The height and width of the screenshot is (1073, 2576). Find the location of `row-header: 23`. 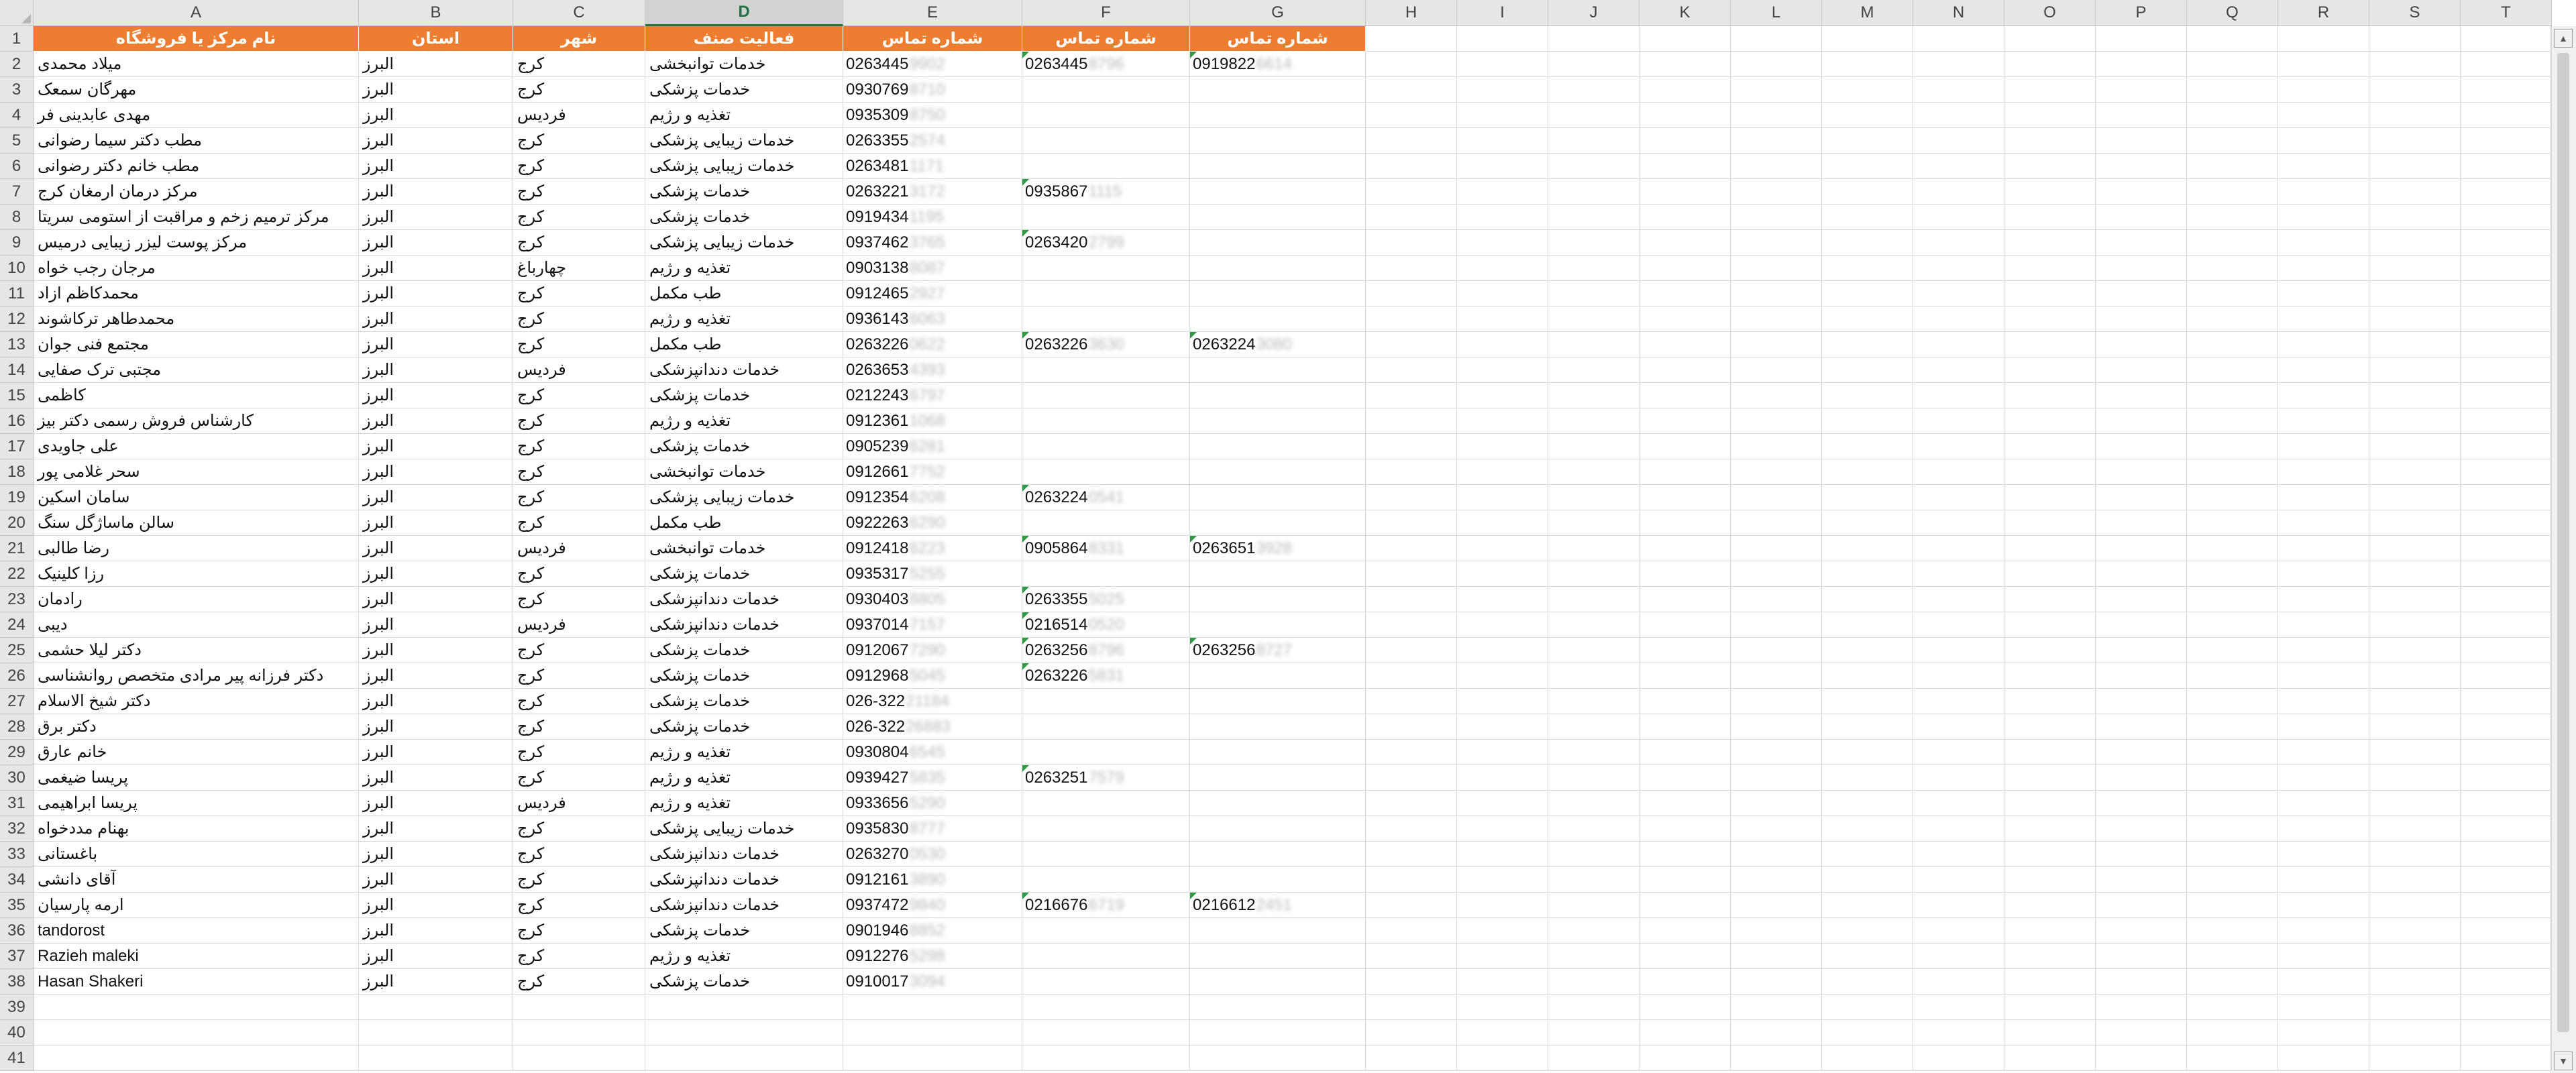

row-header: 23 is located at coordinates (17, 599).